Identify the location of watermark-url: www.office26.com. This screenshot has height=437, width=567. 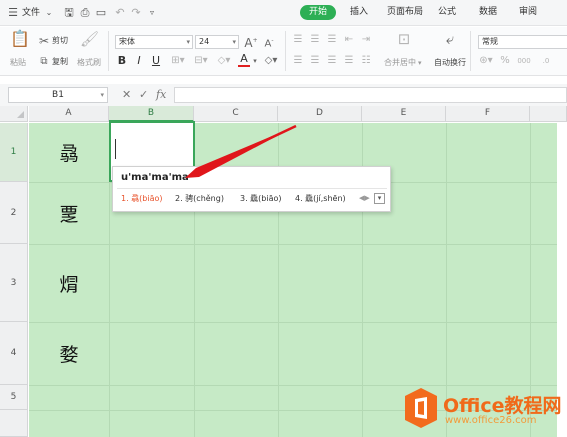
(491, 420).